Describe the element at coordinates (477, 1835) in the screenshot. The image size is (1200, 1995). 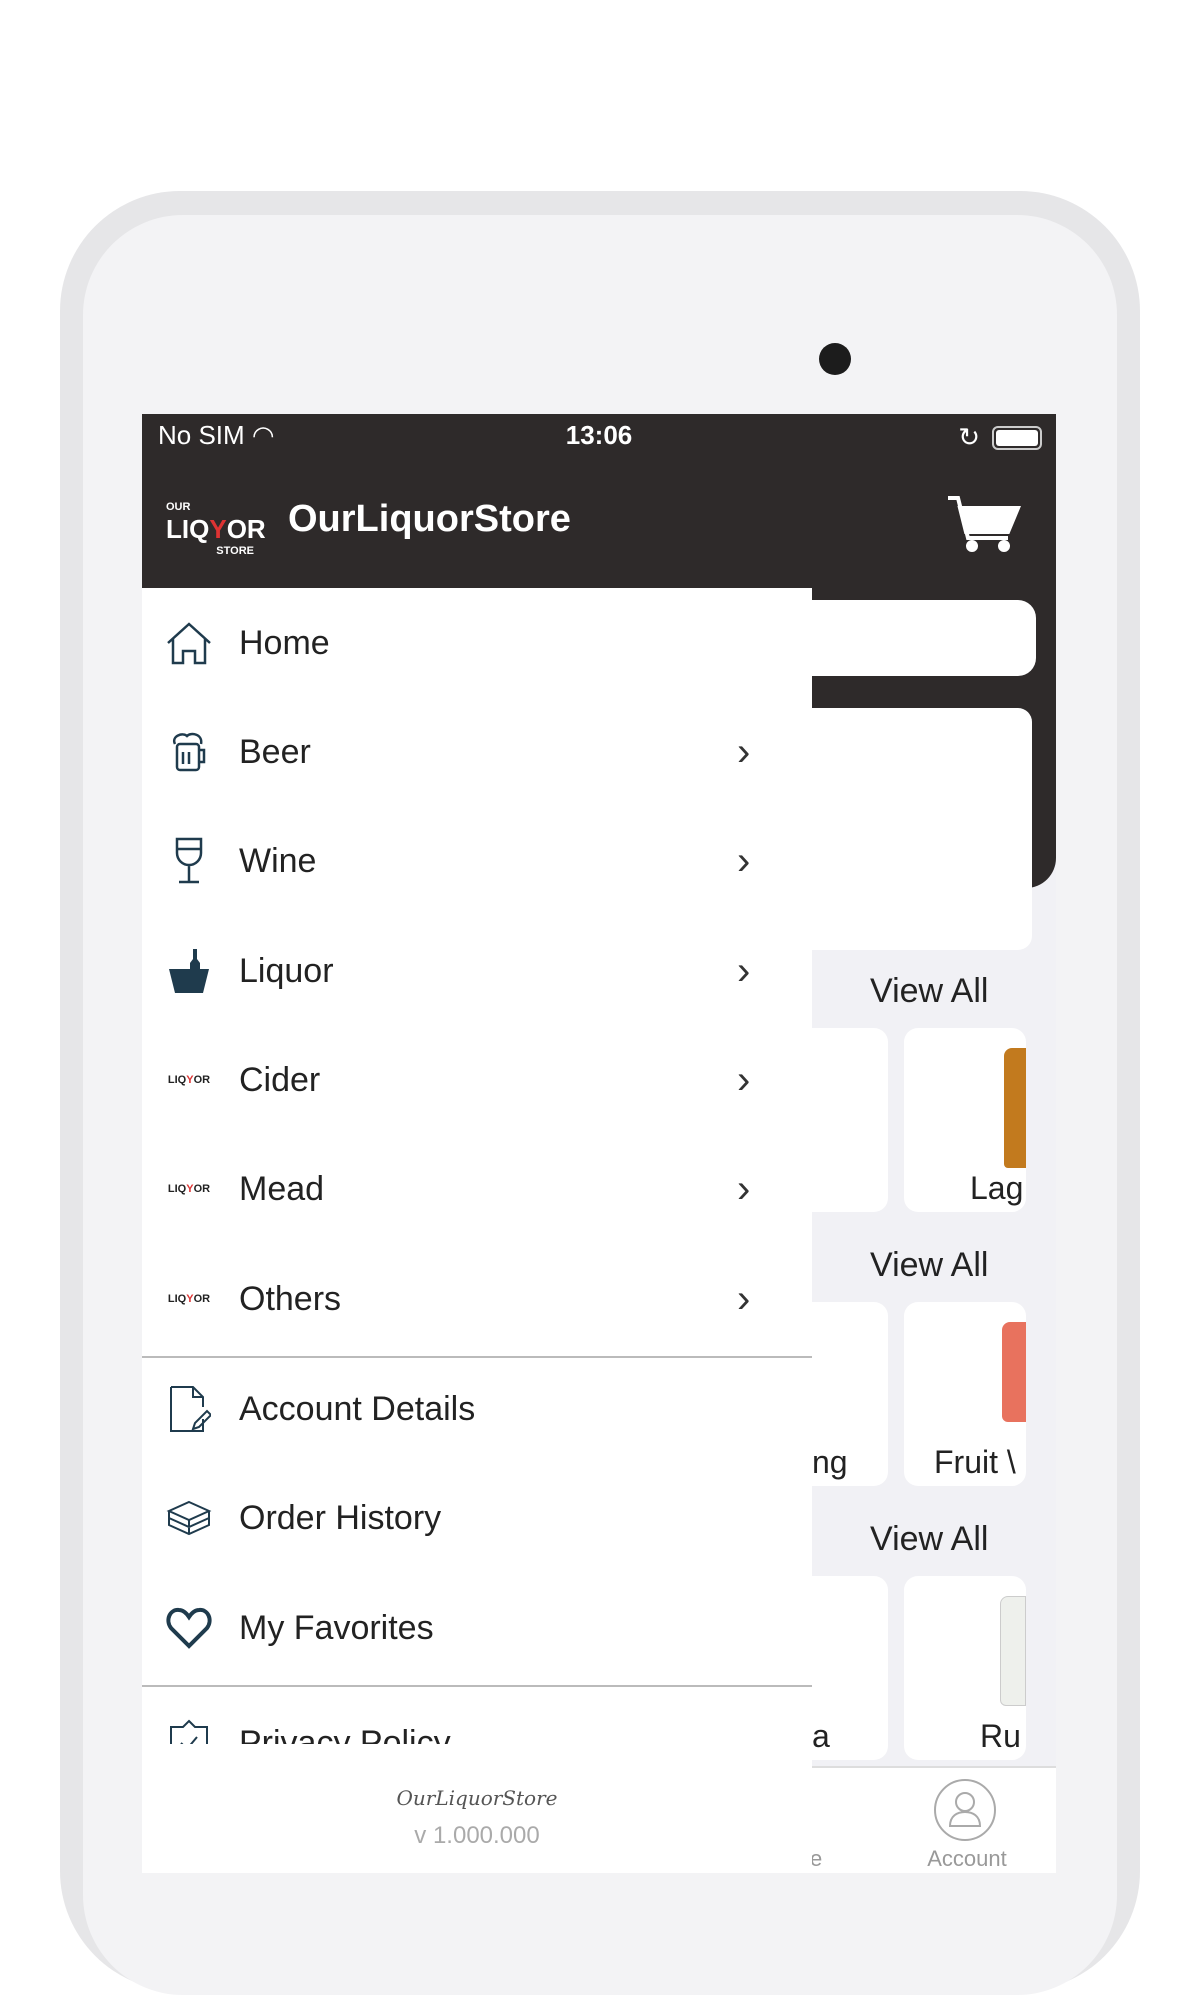
I see `version-text: v 1.000.000` at that location.